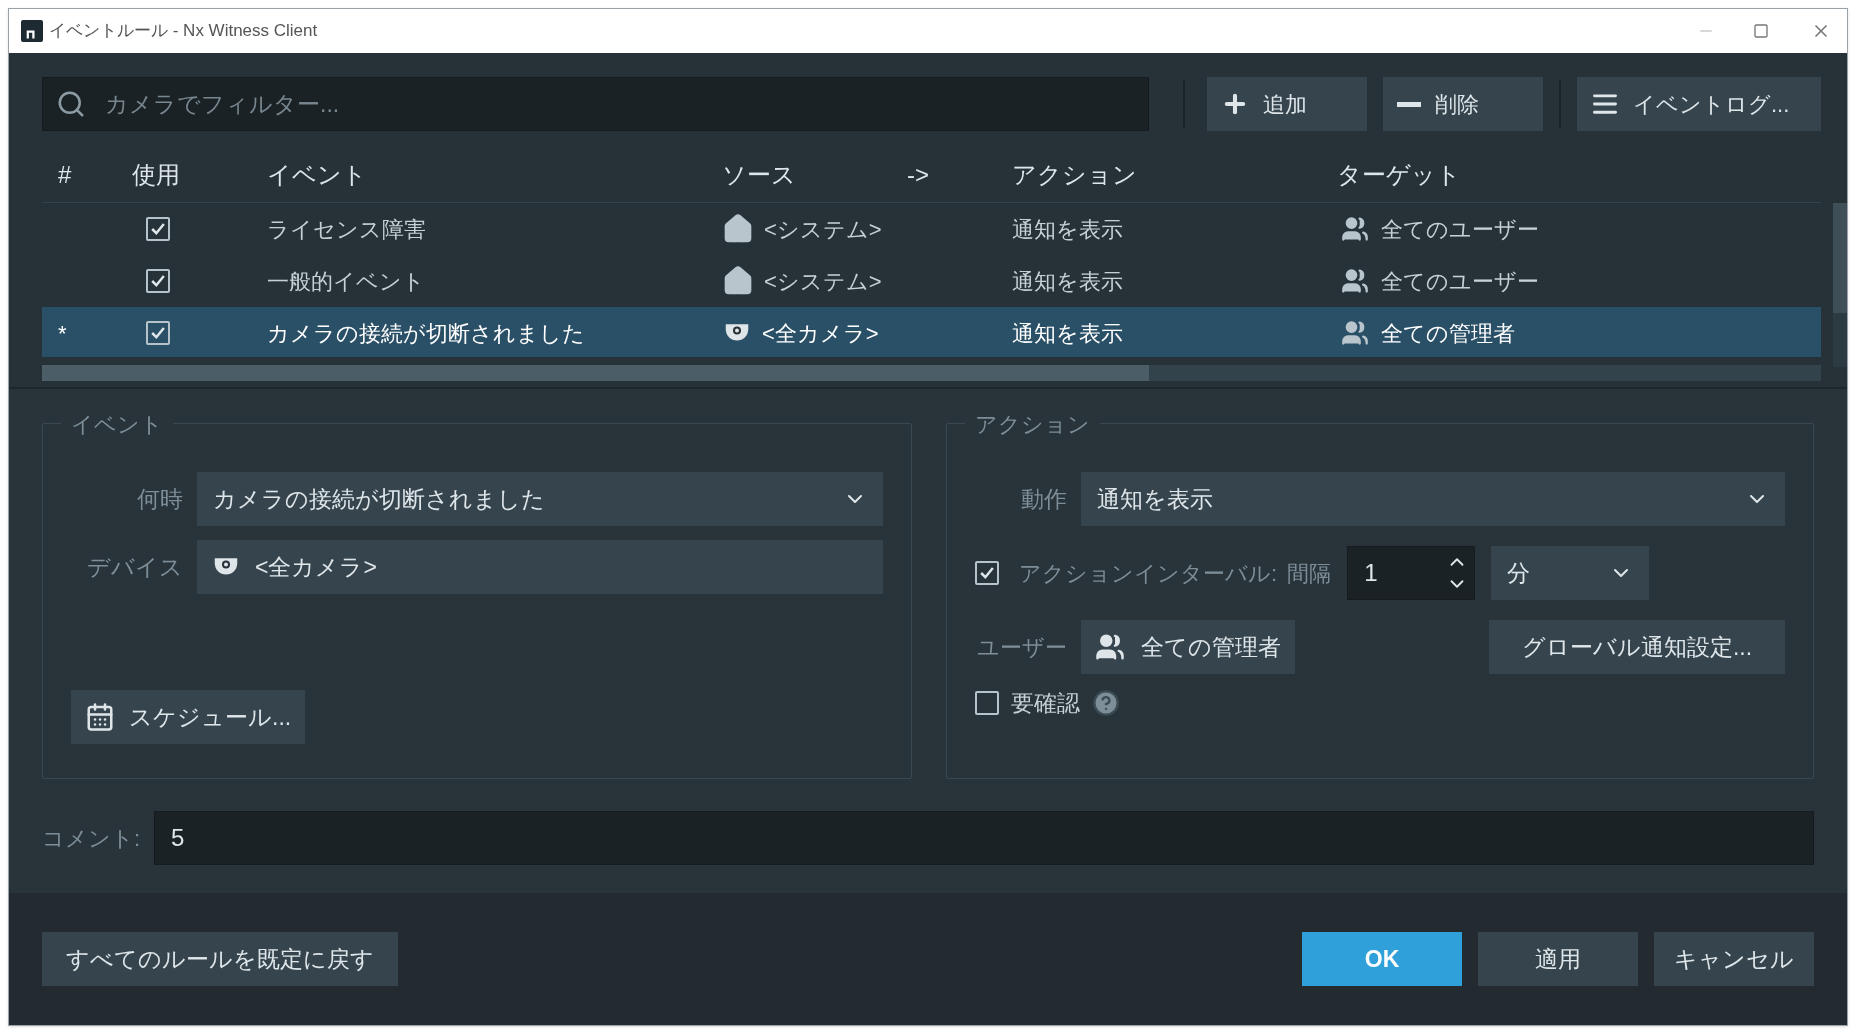 The height and width of the screenshot is (1034, 1856). What do you see at coordinates (1188, 647) in the screenshot?
I see `users-button: 全ての管理者` at bounding box center [1188, 647].